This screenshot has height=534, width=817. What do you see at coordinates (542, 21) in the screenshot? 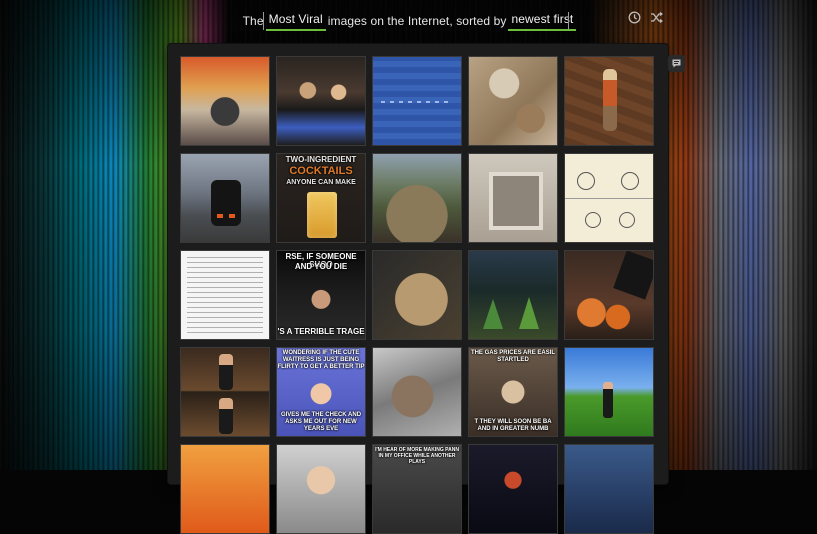
I see `sort-dropdown: newest first` at bounding box center [542, 21].